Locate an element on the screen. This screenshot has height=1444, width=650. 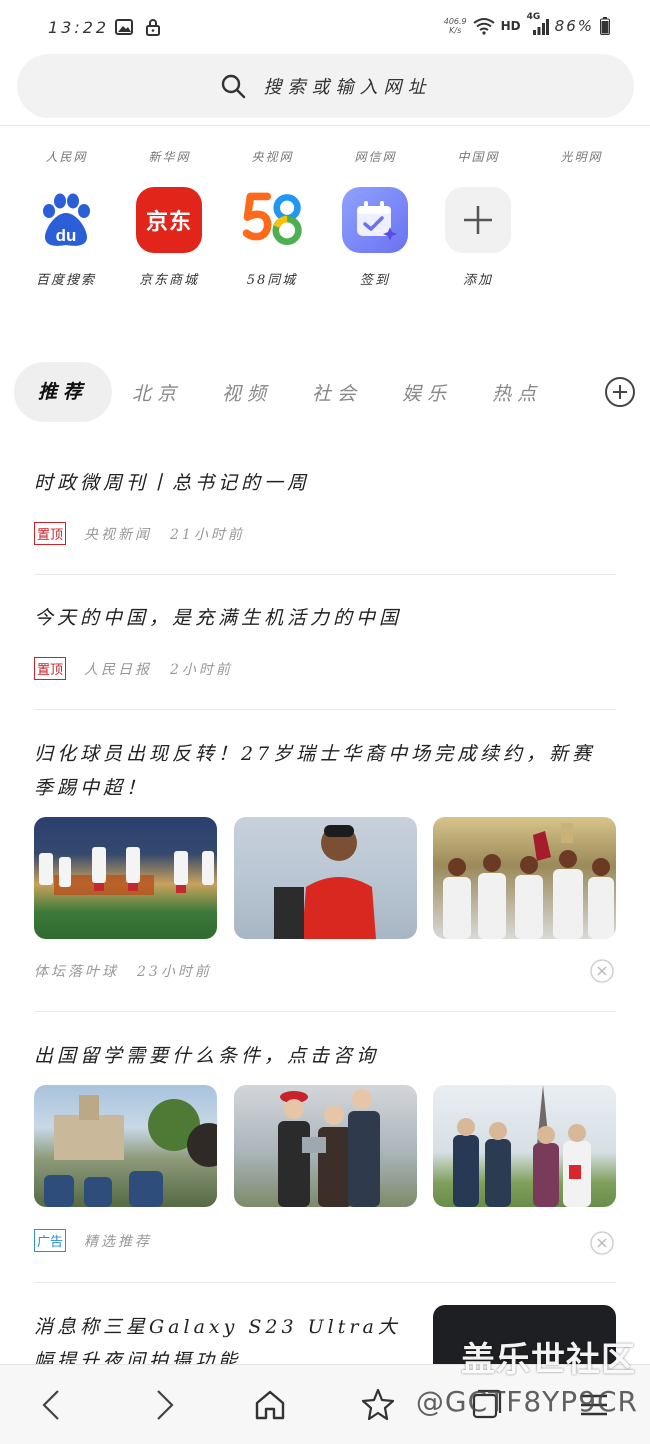
site-link: 央视网 is located at coordinates (272, 156).